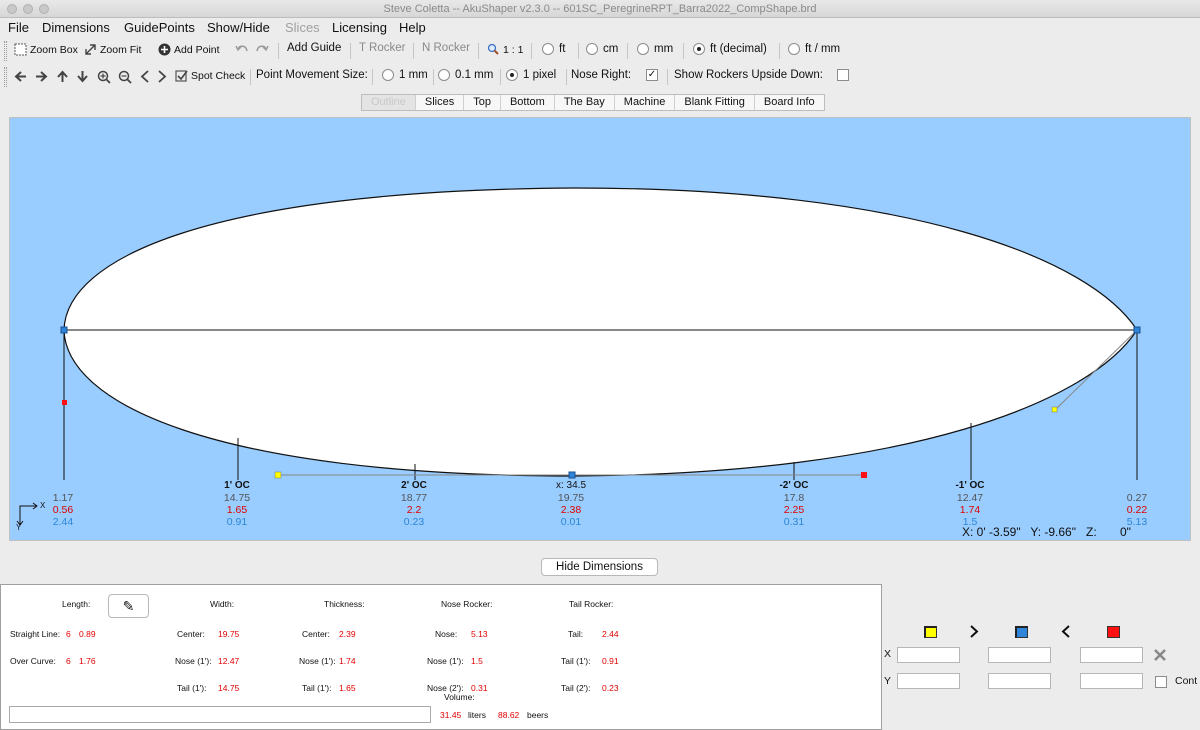  What do you see at coordinates (1019, 655) in the screenshot?
I see `blue-x-field` at bounding box center [1019, 655].